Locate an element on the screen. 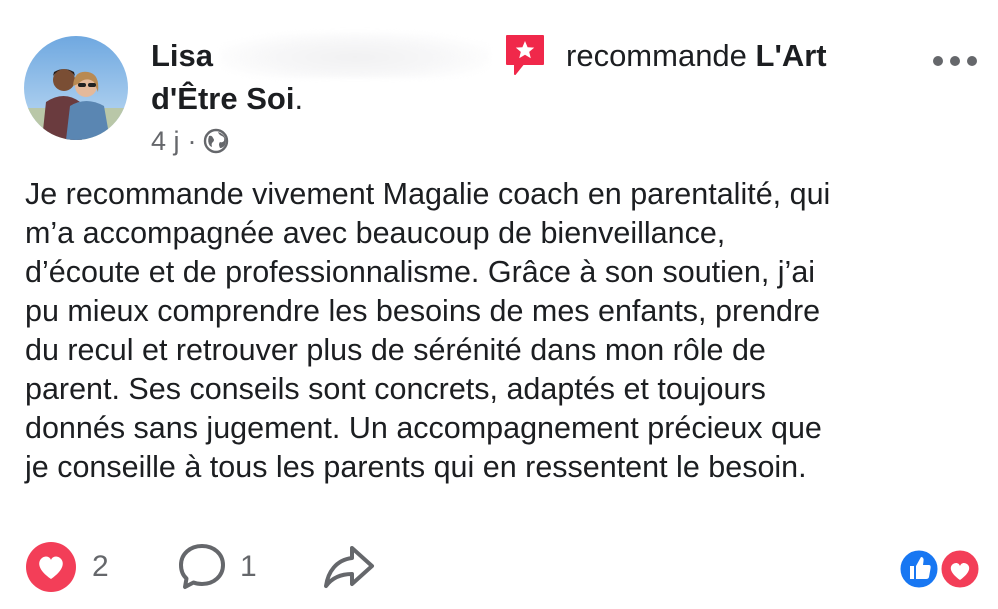 The image size is (998, 609). recommend-icon is located at coordinates (525, 55).